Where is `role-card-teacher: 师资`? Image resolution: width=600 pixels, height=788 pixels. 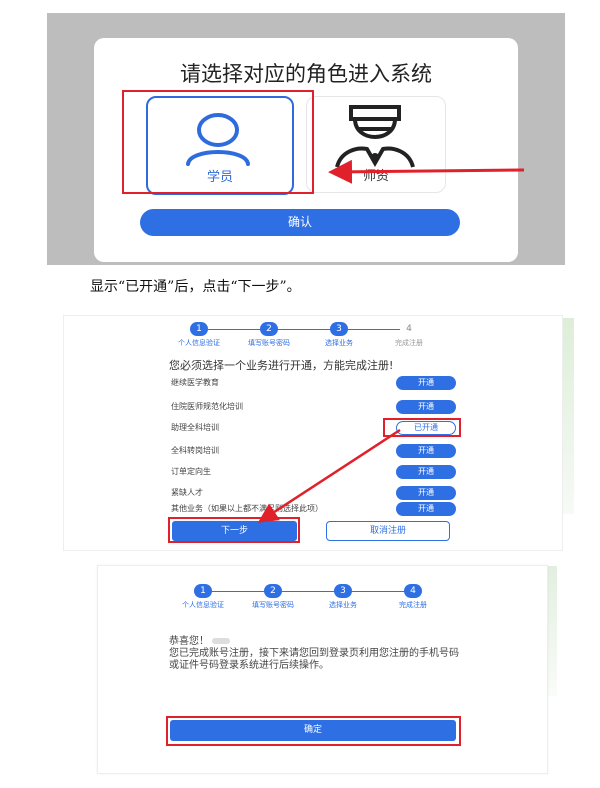 role-card-teacher: 师资 is located at coordinates (376, 144).